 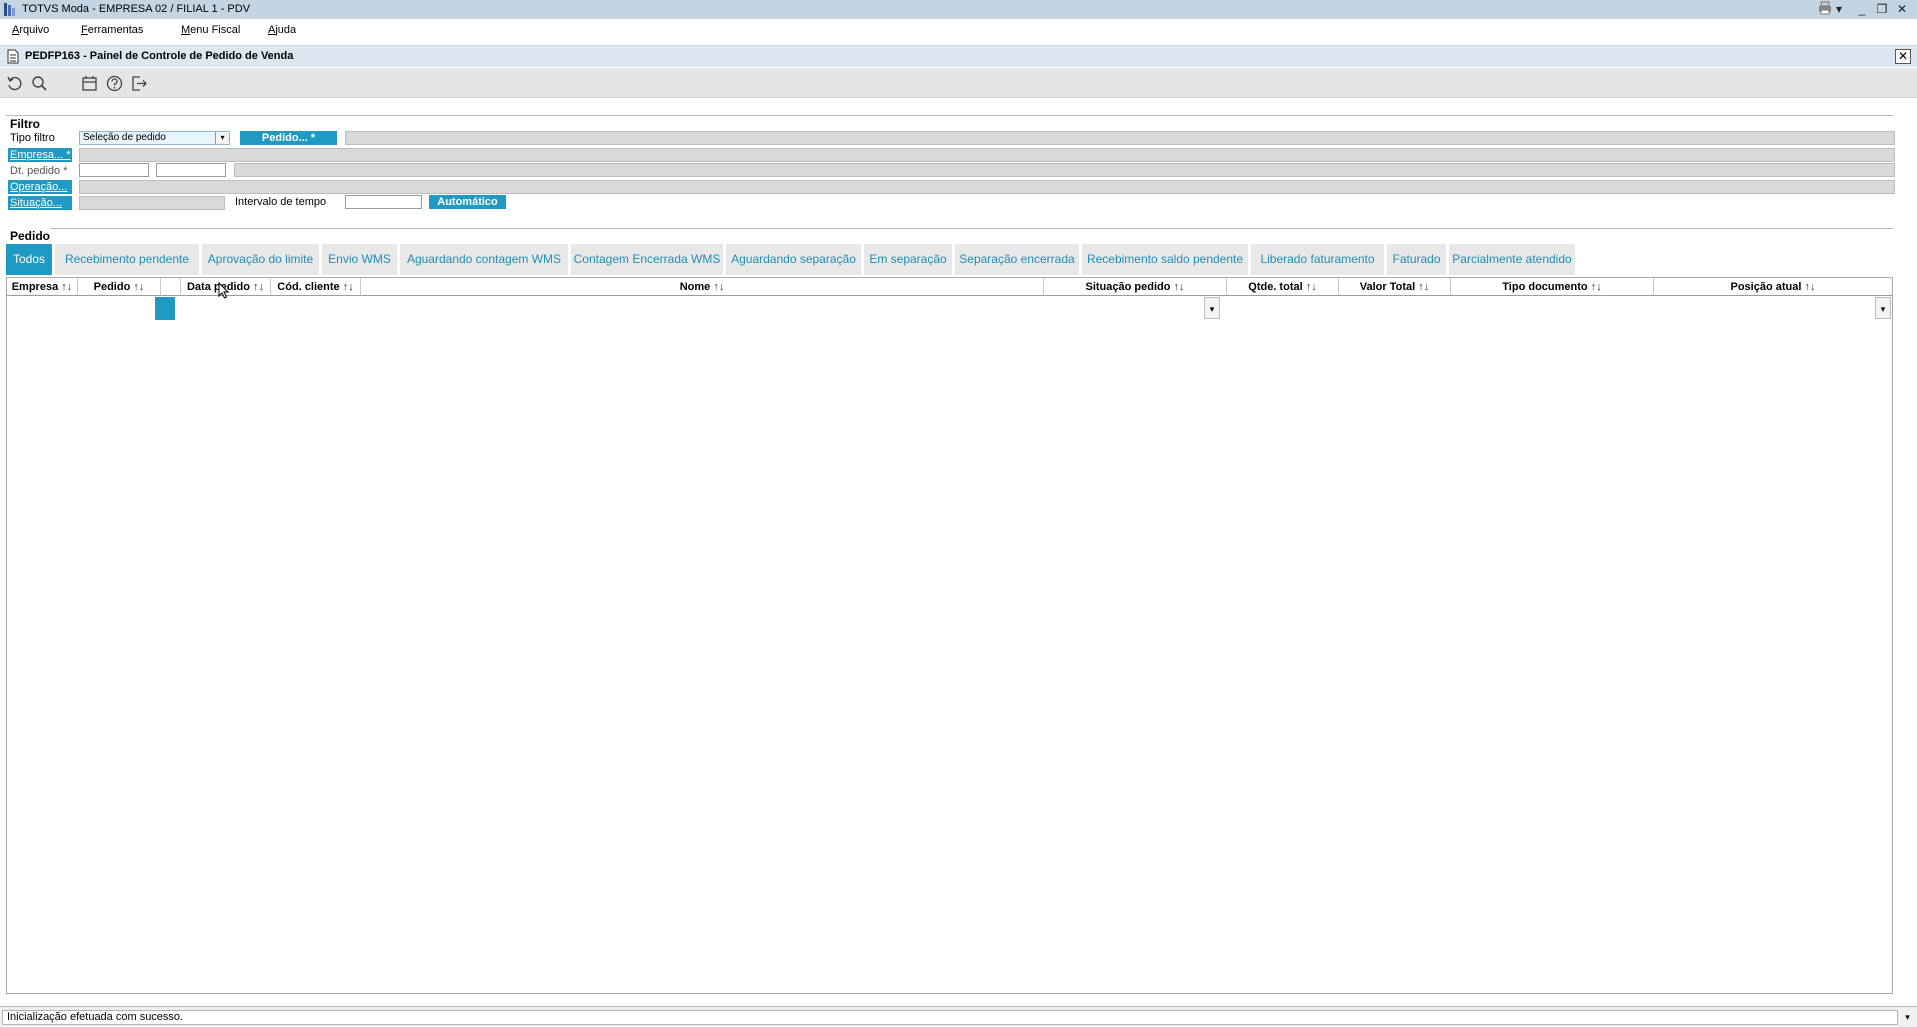 What do you see at coordinates (1212, 308) in the screenshot?
I see `situacao-dropdown-icon: ▾` at bounding box center [1212, 308].